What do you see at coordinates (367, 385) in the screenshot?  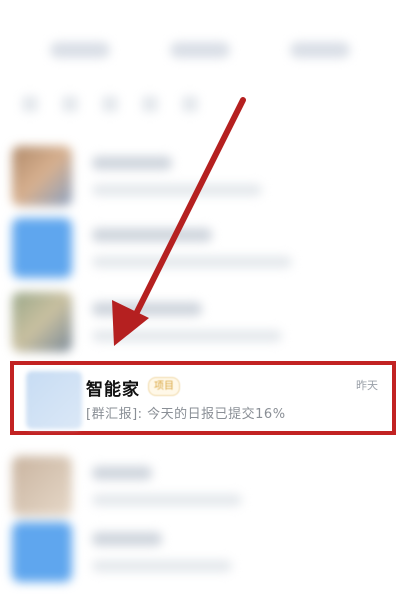 I see `chat-time: 昨天` at bounding box center [367, 385].